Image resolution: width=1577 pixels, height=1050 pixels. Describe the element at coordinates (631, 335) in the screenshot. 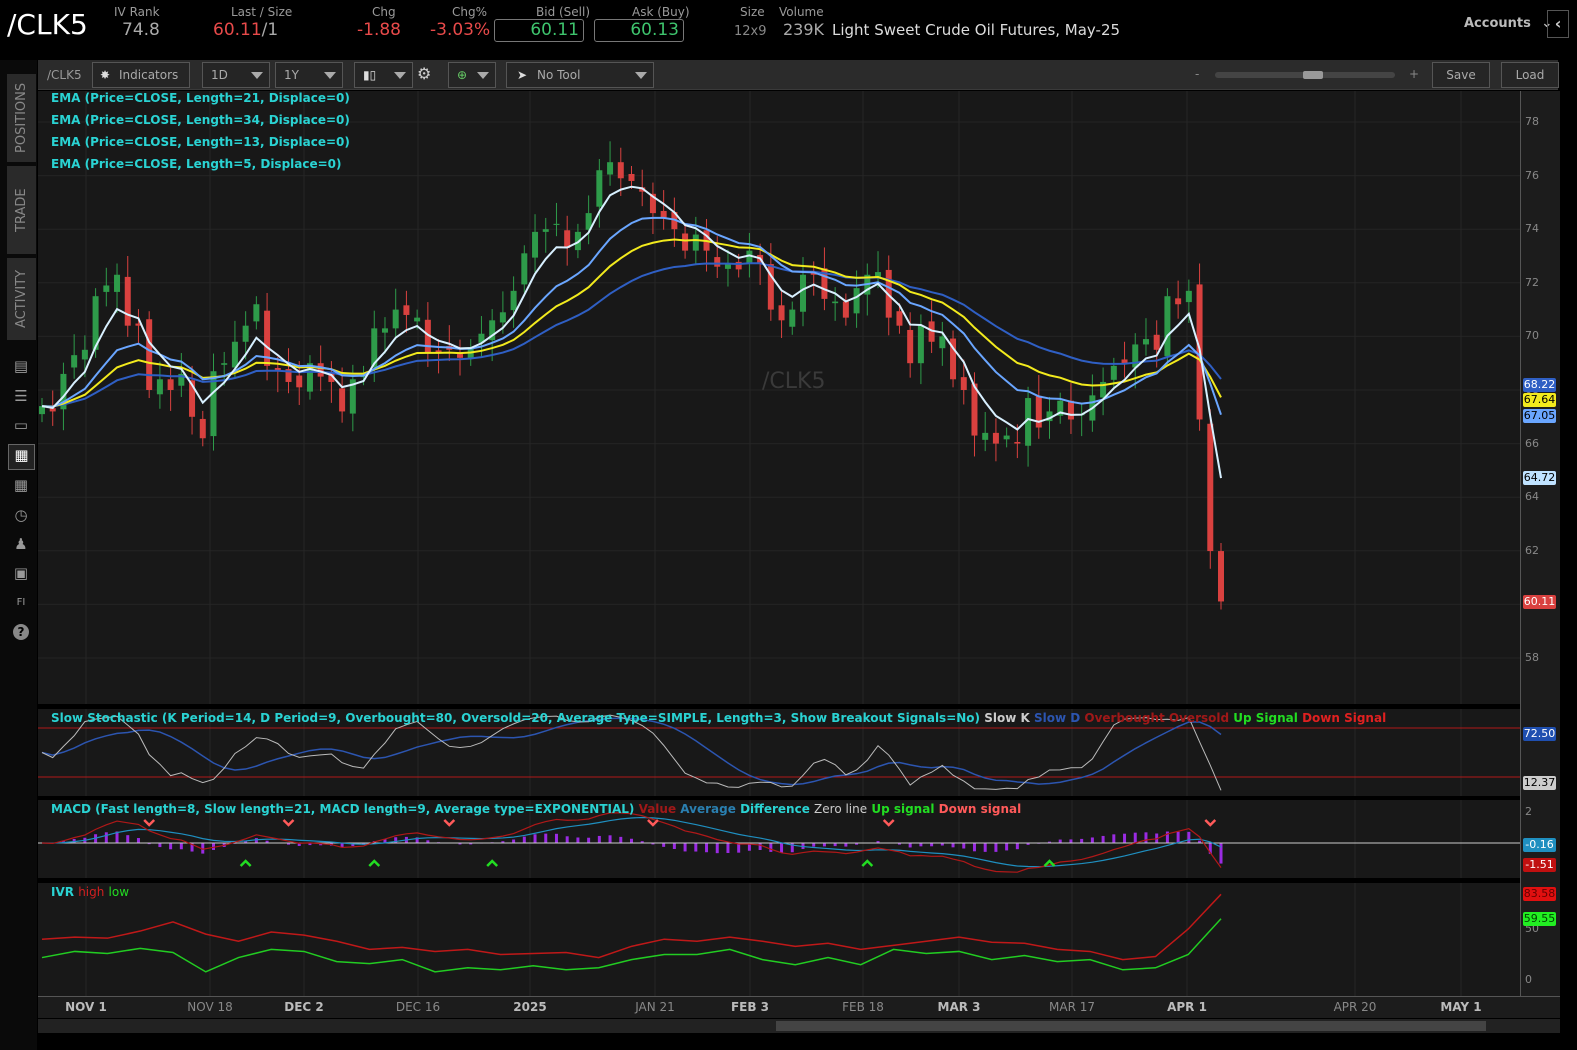

I see `ema34-line` at that location.